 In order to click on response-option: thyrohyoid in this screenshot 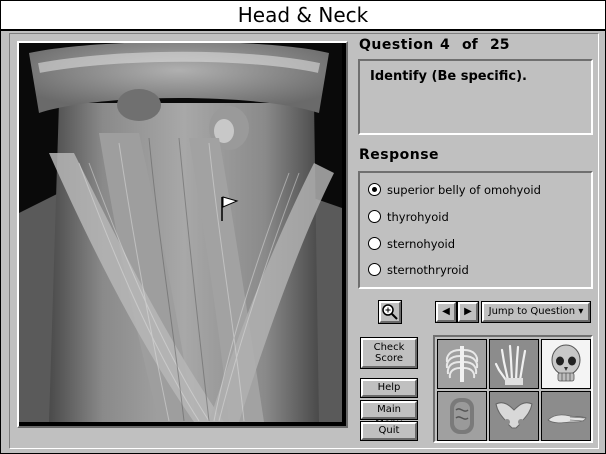, I will do `click(408, 217)`.